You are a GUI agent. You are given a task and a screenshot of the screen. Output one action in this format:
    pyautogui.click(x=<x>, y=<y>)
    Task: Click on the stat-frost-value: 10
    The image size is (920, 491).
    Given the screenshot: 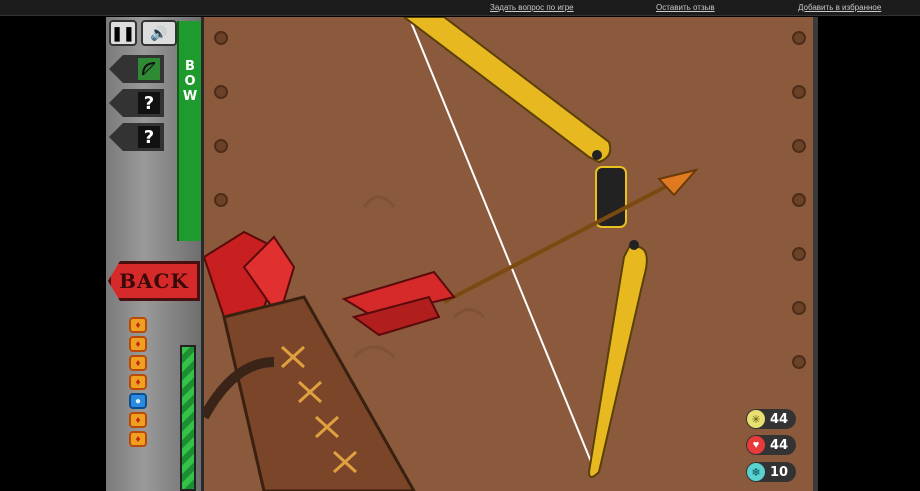 What is the action you would take?
    pyautogui.click(x=779, y=472)
    